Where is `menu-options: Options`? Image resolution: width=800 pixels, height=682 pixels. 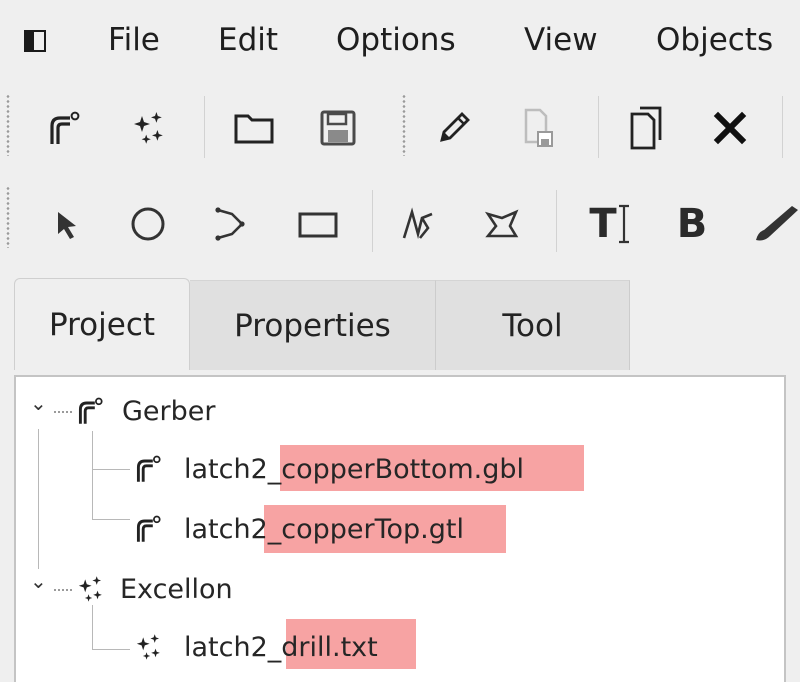 menu-options: Options is located at coordinates (396, 40).